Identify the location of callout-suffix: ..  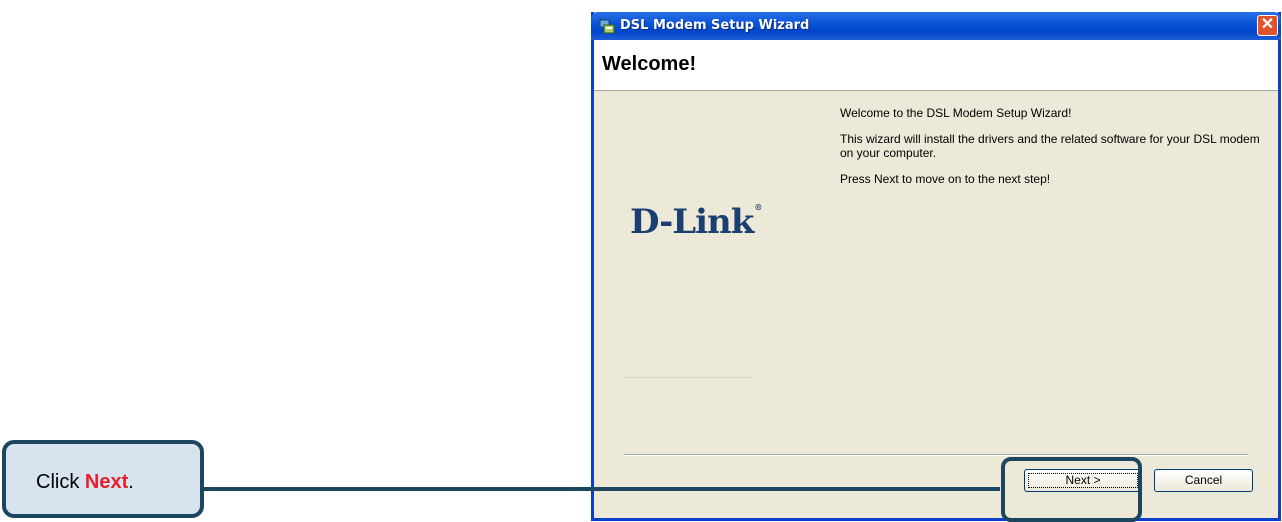
(131, 482).